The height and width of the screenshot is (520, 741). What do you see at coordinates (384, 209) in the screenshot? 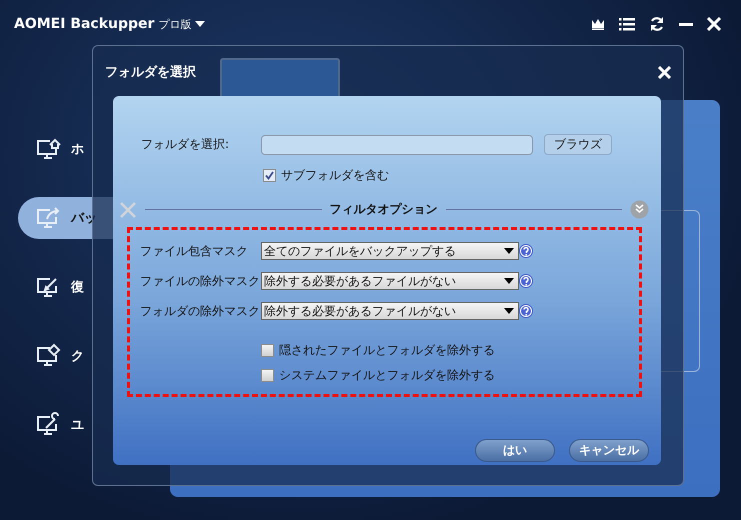
I see `section-title: フィルタオプション` at bounding box center [384, 209].